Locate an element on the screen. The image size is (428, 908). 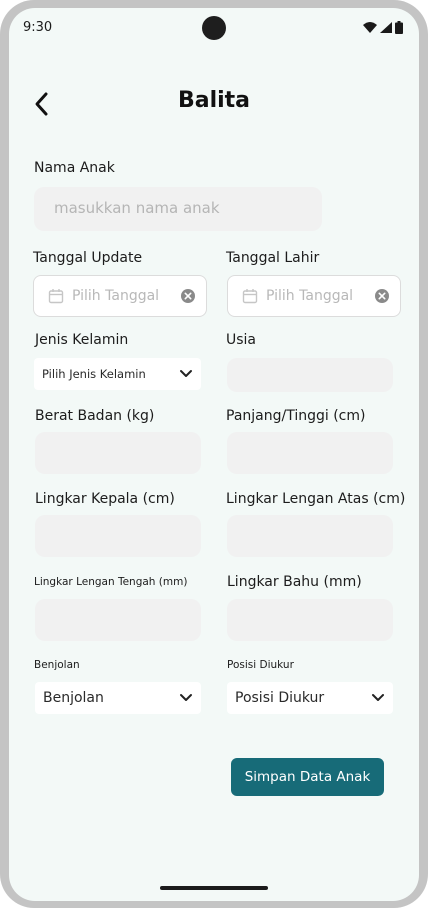
usia-input is located at coordinates (310, 375).